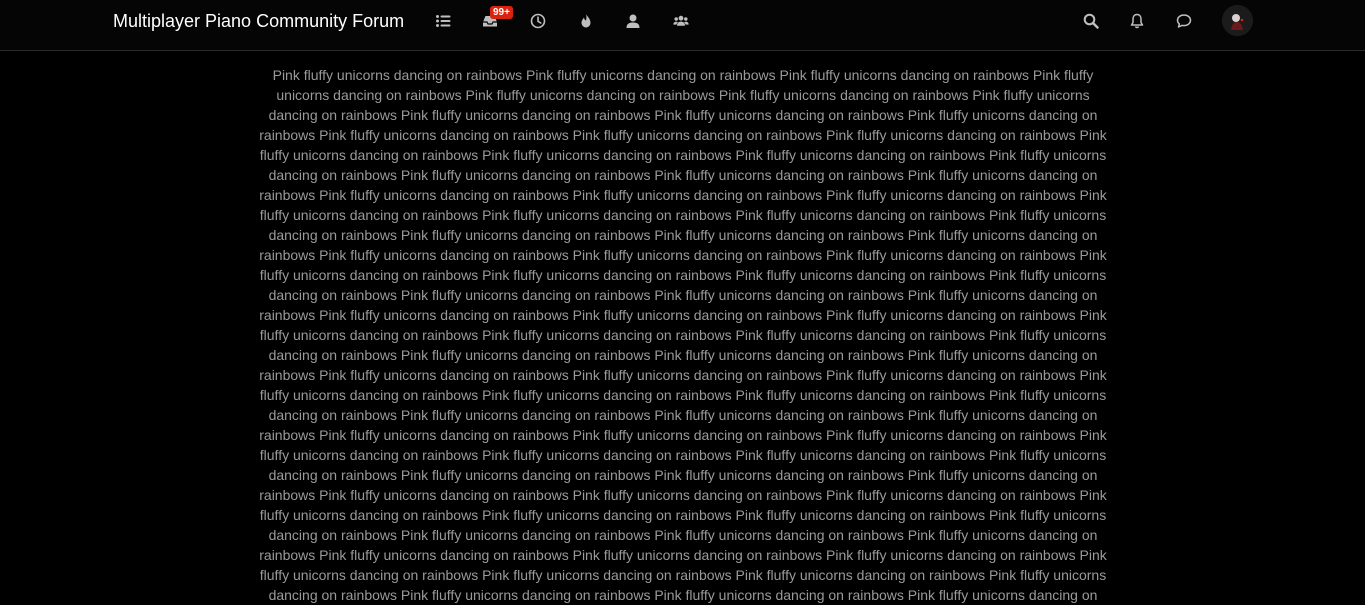 This screenshot has height=605, width=1365. Describe the element at coordinates (586, 21) in the screenshot. I see `fire-icon` at that location.